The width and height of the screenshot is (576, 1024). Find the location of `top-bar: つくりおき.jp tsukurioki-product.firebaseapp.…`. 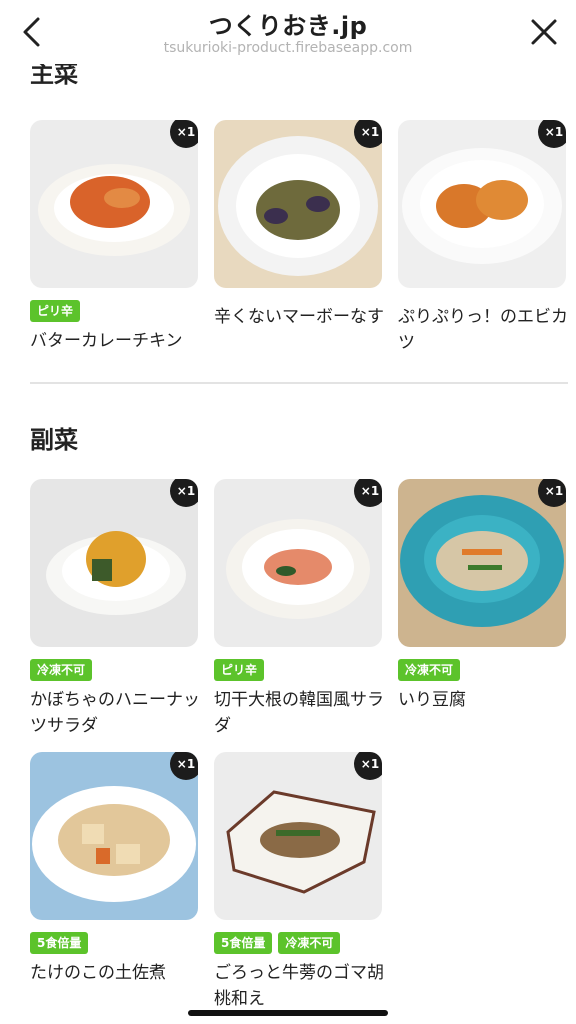

top-bar: つくりおき.jp tsukurioki-product.firebaseapp.… is located at coordinates (288, 32).